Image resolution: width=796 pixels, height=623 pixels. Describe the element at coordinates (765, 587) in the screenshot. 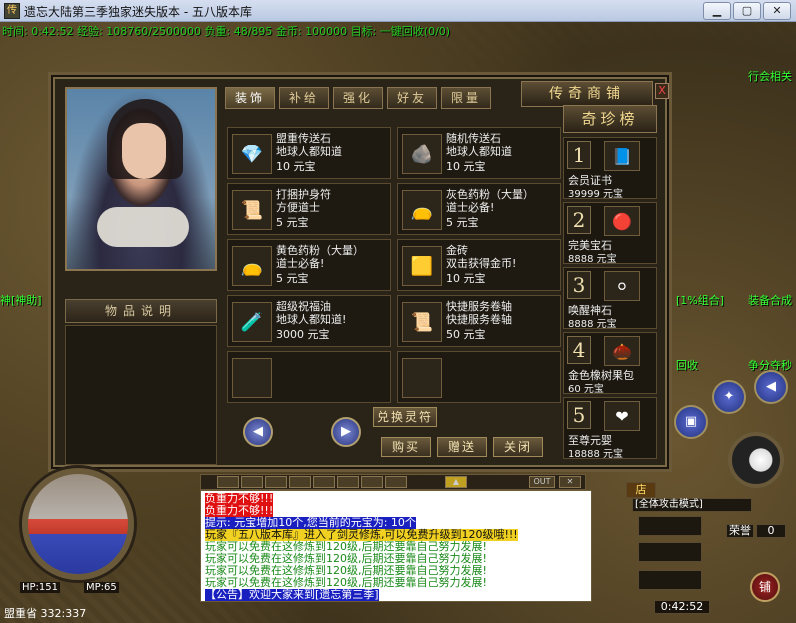

I see `shop-button: 铺` at that location.